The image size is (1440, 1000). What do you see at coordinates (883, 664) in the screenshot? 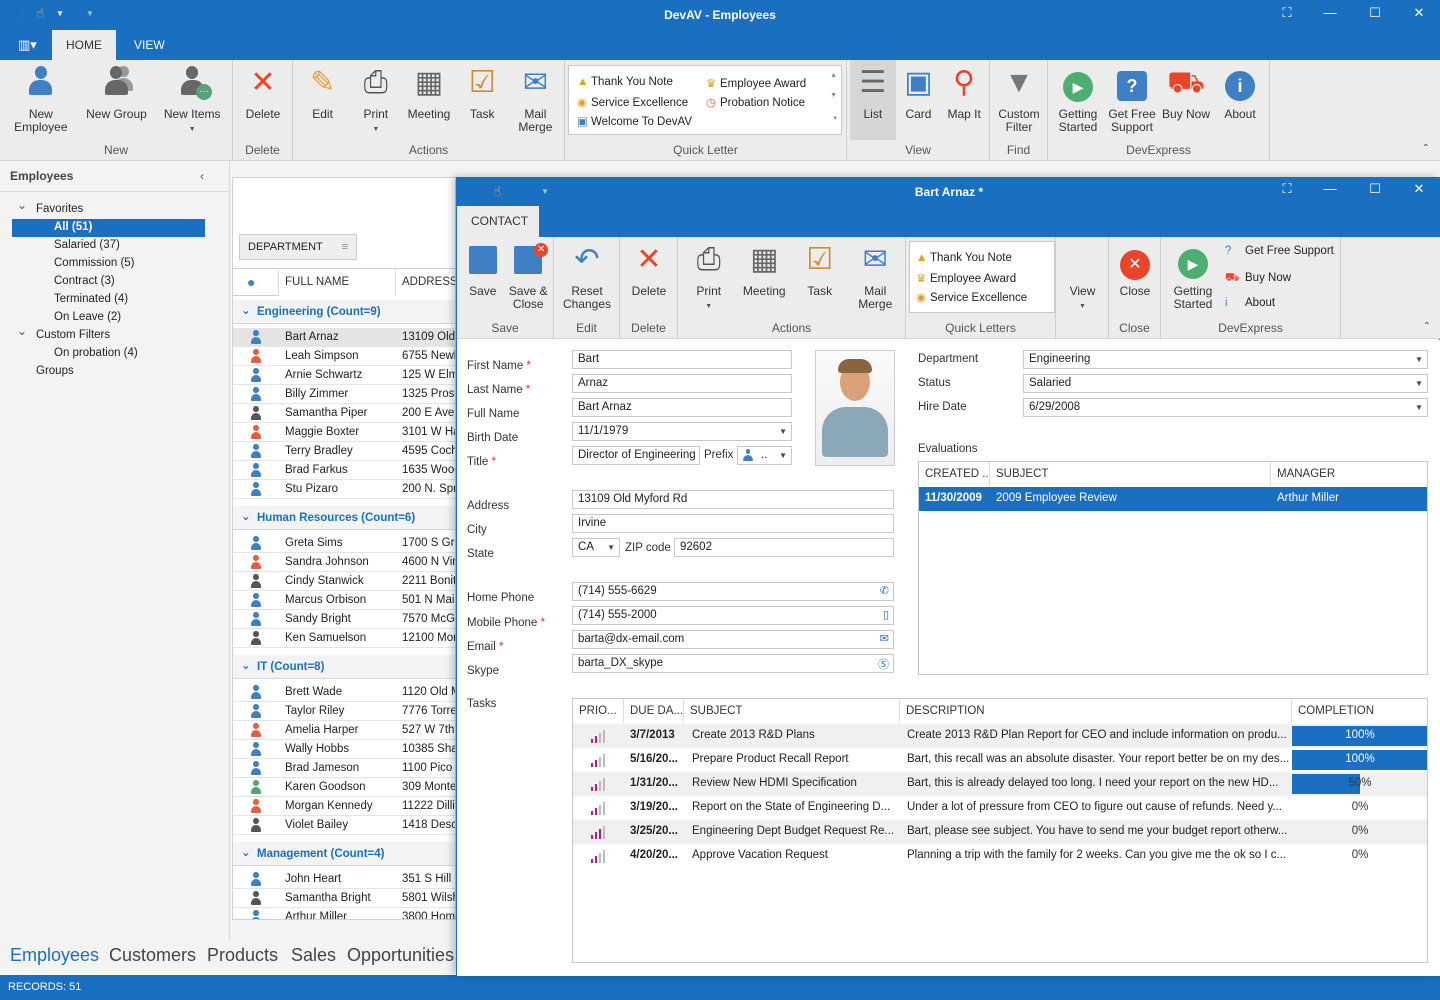
I see `skype-icon: Ⓢ` at bounding box center [883, 664].